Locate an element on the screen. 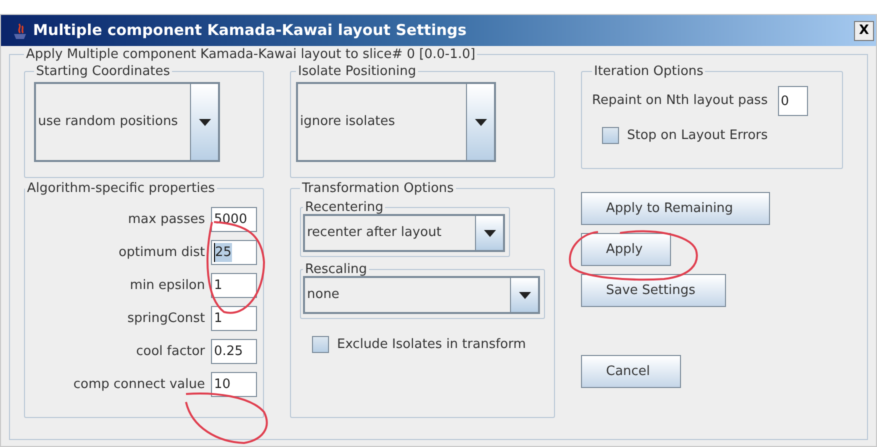 The image size is (877, 447). checkbox-label: Stop on Layout Errors is located at coordinates (697, 136).